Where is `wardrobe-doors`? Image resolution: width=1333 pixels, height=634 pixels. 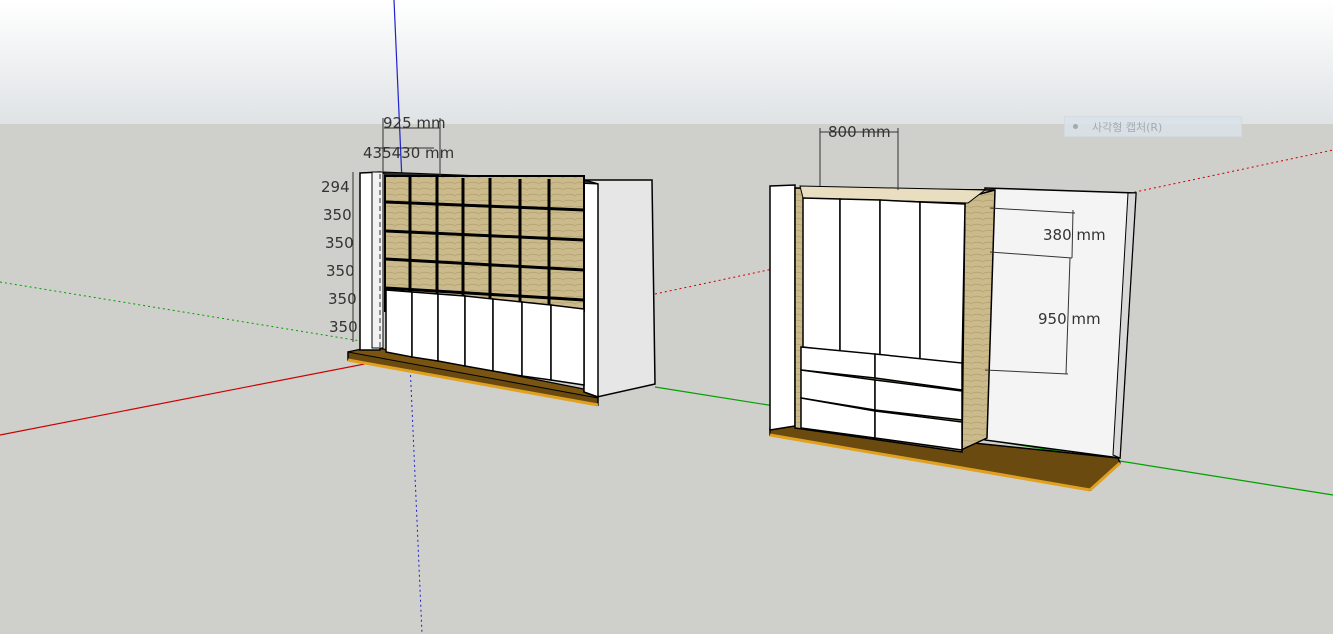
wardrobe-doors is located at coordinates (884, 281).